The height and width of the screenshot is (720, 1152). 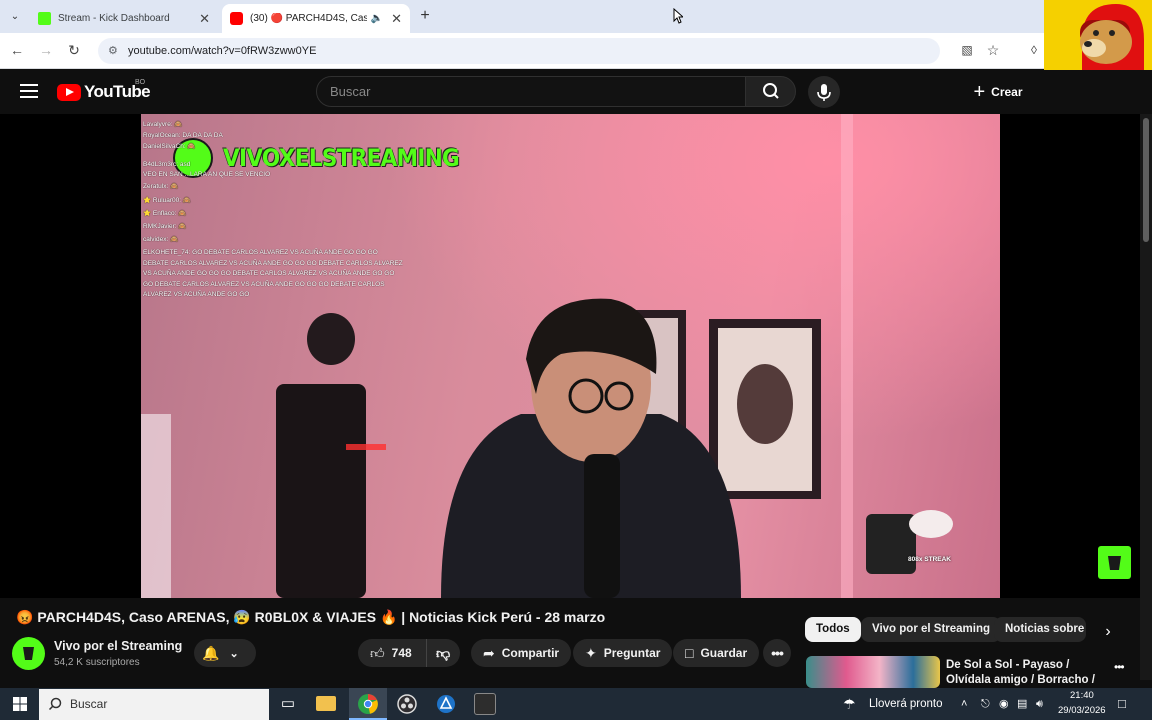 I want to click on site-info-icon: ⚙, so click(x=114, y=51).